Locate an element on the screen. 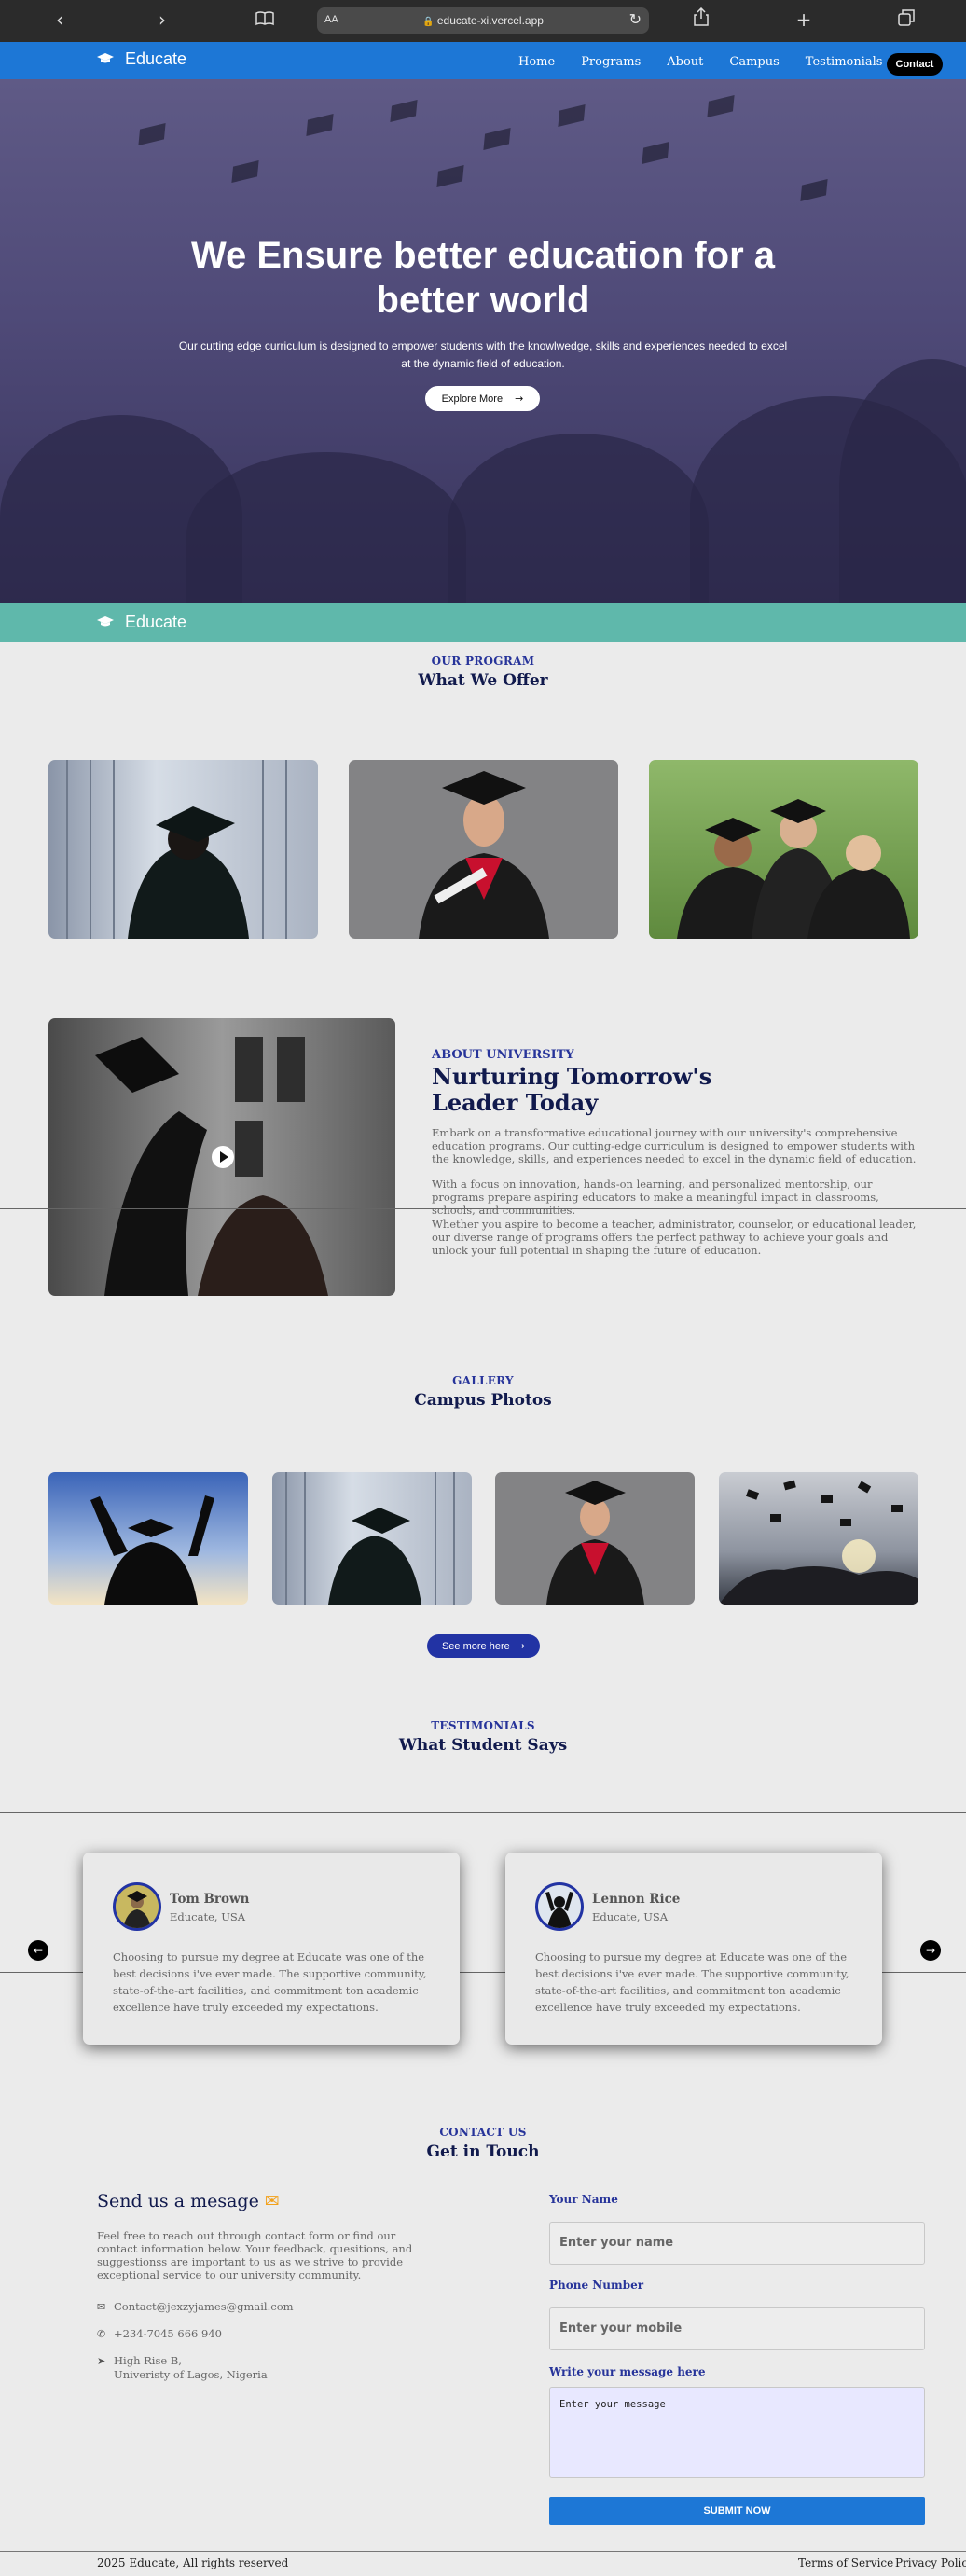 This screenshot has height=2576, width=966. location-arrow-icon: ➤ is located at coordinates (102, 2361).